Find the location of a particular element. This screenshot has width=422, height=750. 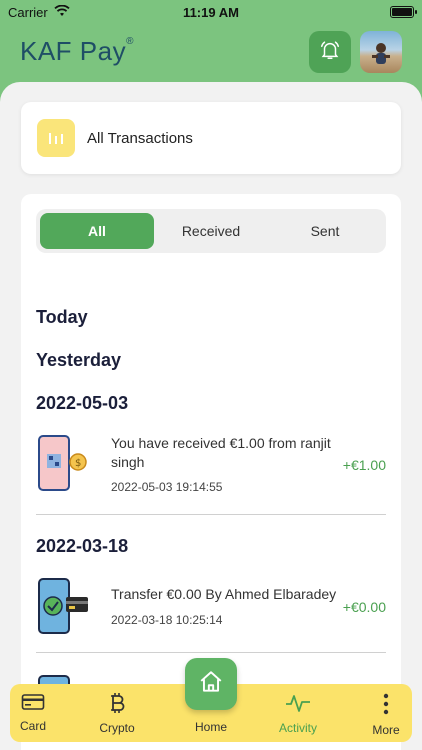

notifications-button is located at coordinates (330, 52).